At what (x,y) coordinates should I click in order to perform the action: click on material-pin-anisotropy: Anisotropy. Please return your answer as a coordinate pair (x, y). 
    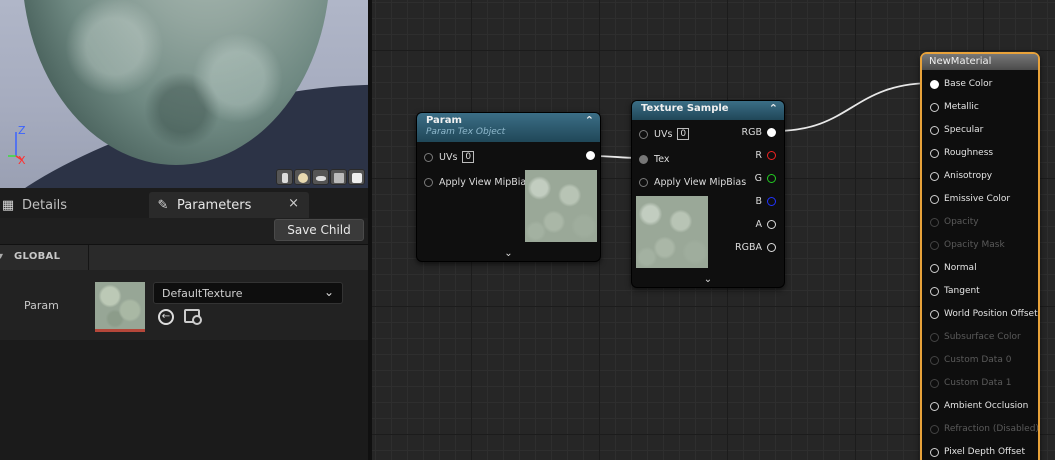
    Looking at the image, I should click on (961, 176).